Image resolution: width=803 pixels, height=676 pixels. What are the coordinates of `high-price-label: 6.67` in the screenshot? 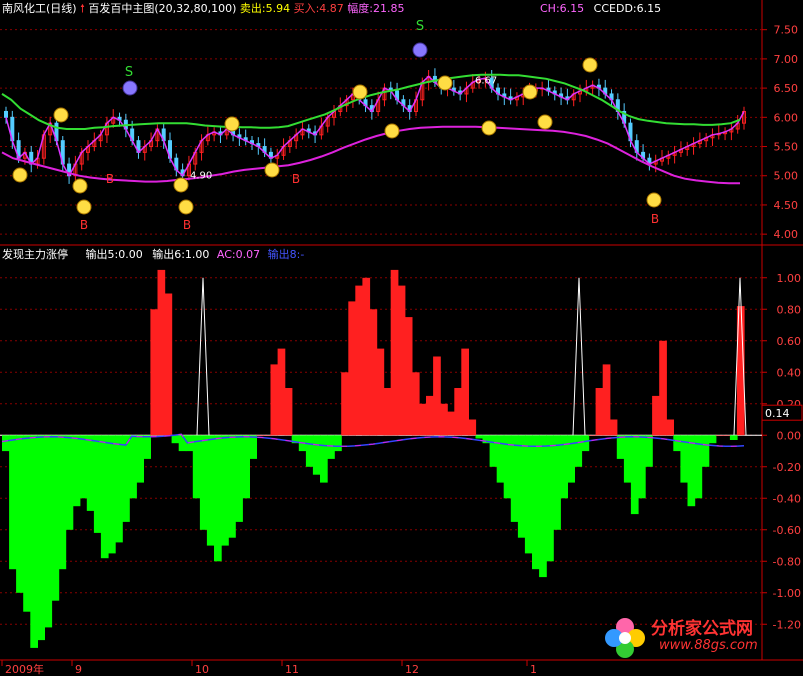 It's located at (486, 80).